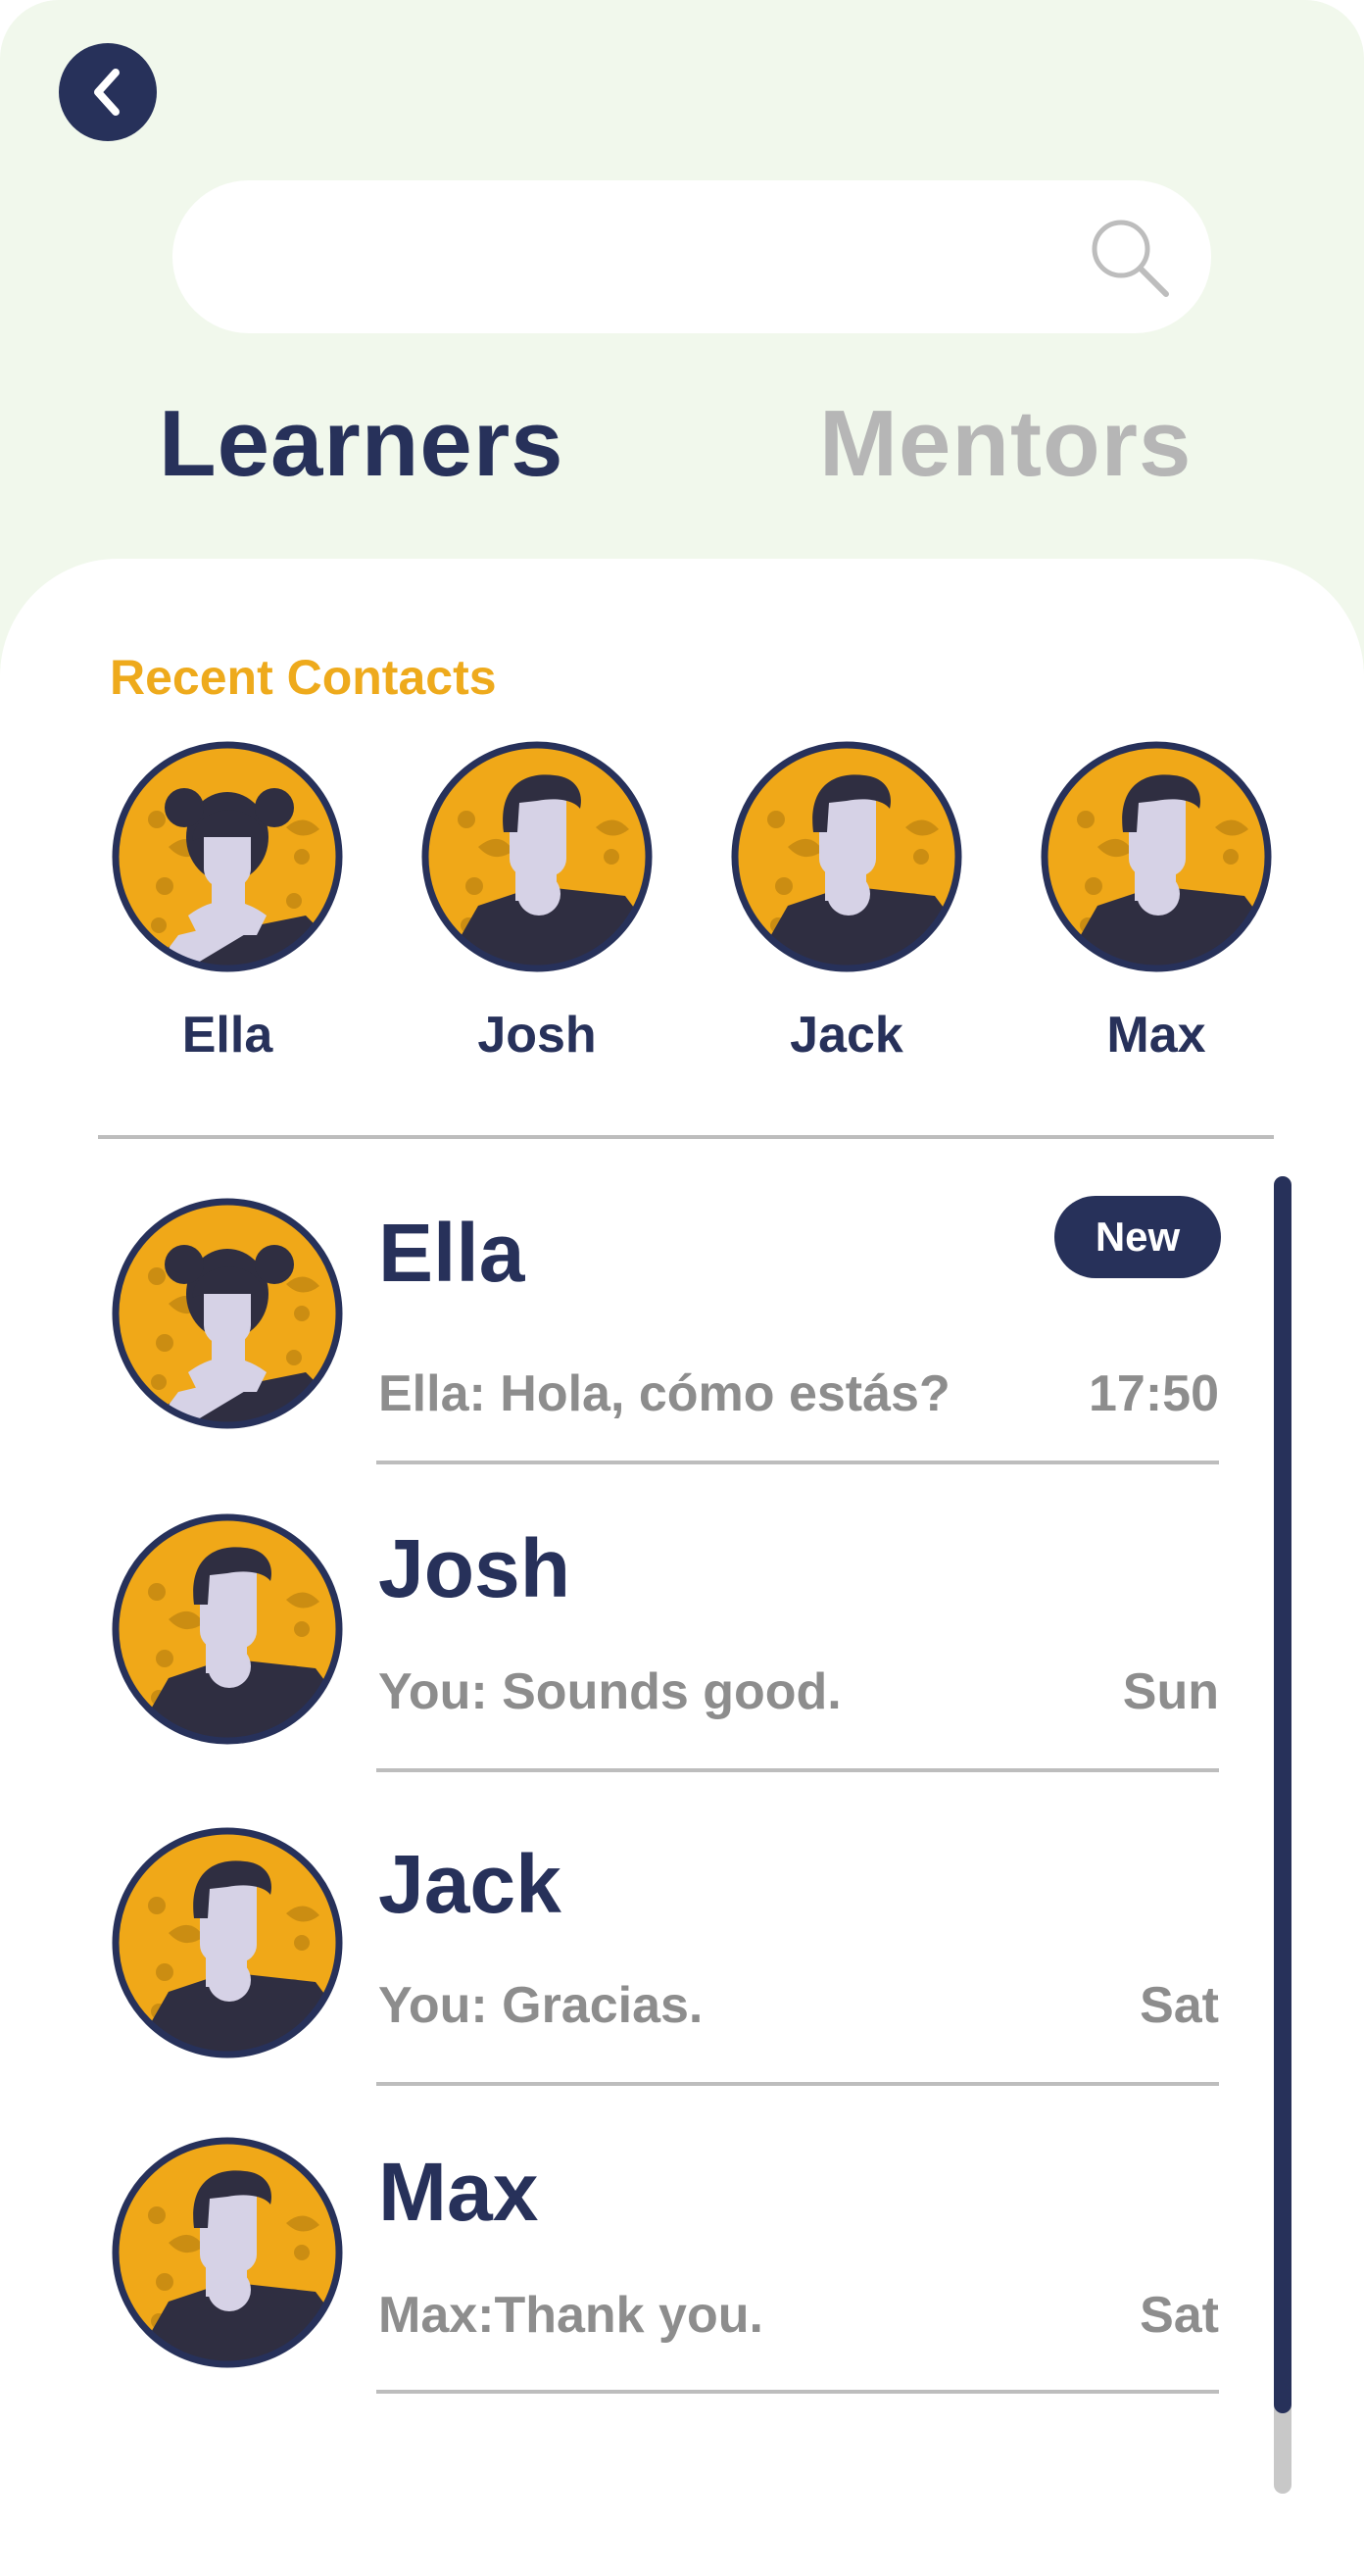  What do you see at coordinates (1130, 258) in the screenshot?
I see `search-icon` at bounding box center [1130, 258].